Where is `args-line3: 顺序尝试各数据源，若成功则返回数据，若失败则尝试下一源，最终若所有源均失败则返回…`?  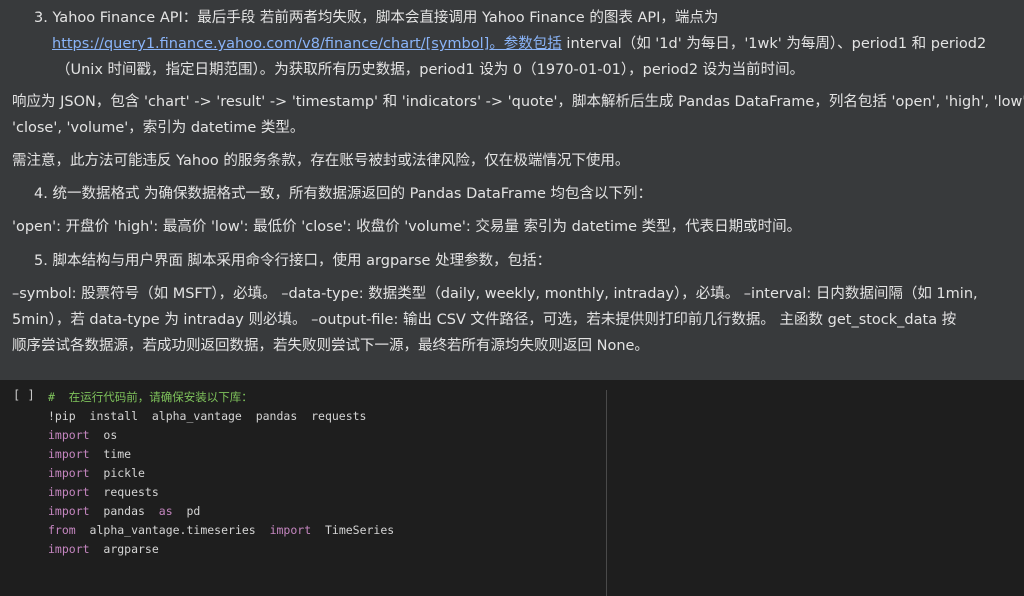
args-line3: 顺序尝试各数据源，若成功则返回数据，若失败则尝试下一源，最终若所有源均失败则返回… is located at coordinates (330, 346).